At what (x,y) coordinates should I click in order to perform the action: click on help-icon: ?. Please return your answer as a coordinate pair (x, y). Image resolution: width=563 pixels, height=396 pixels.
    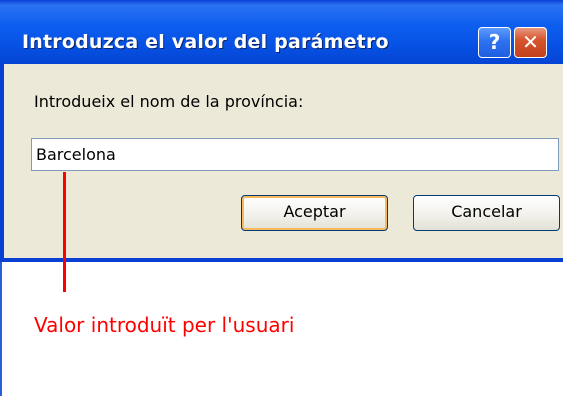
    Looking at the image, I should click on (494, 42).